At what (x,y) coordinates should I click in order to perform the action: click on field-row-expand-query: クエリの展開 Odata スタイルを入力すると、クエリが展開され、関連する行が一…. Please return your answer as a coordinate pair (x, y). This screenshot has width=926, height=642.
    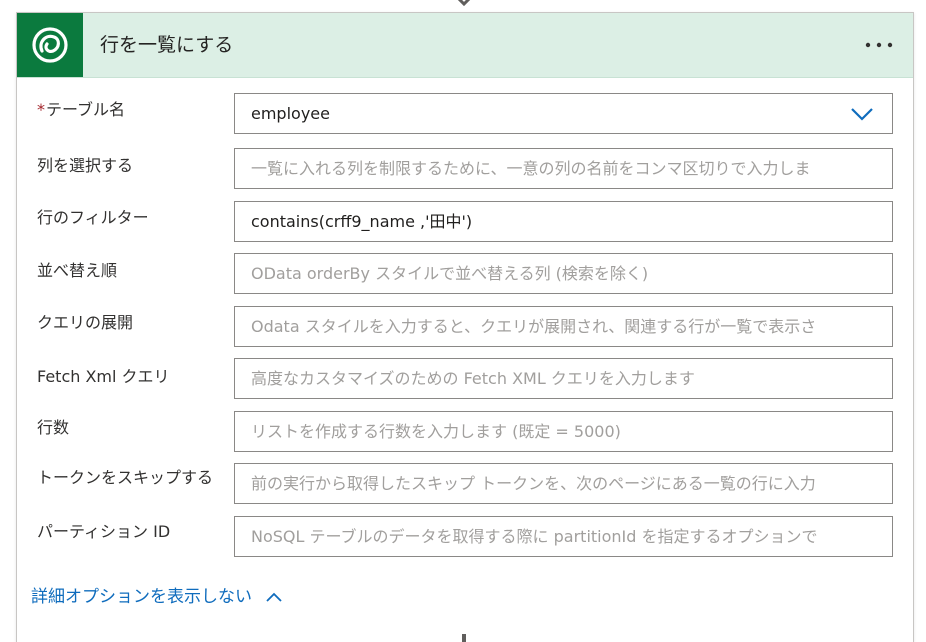
    Looking at the image, I should click on (465, 328).